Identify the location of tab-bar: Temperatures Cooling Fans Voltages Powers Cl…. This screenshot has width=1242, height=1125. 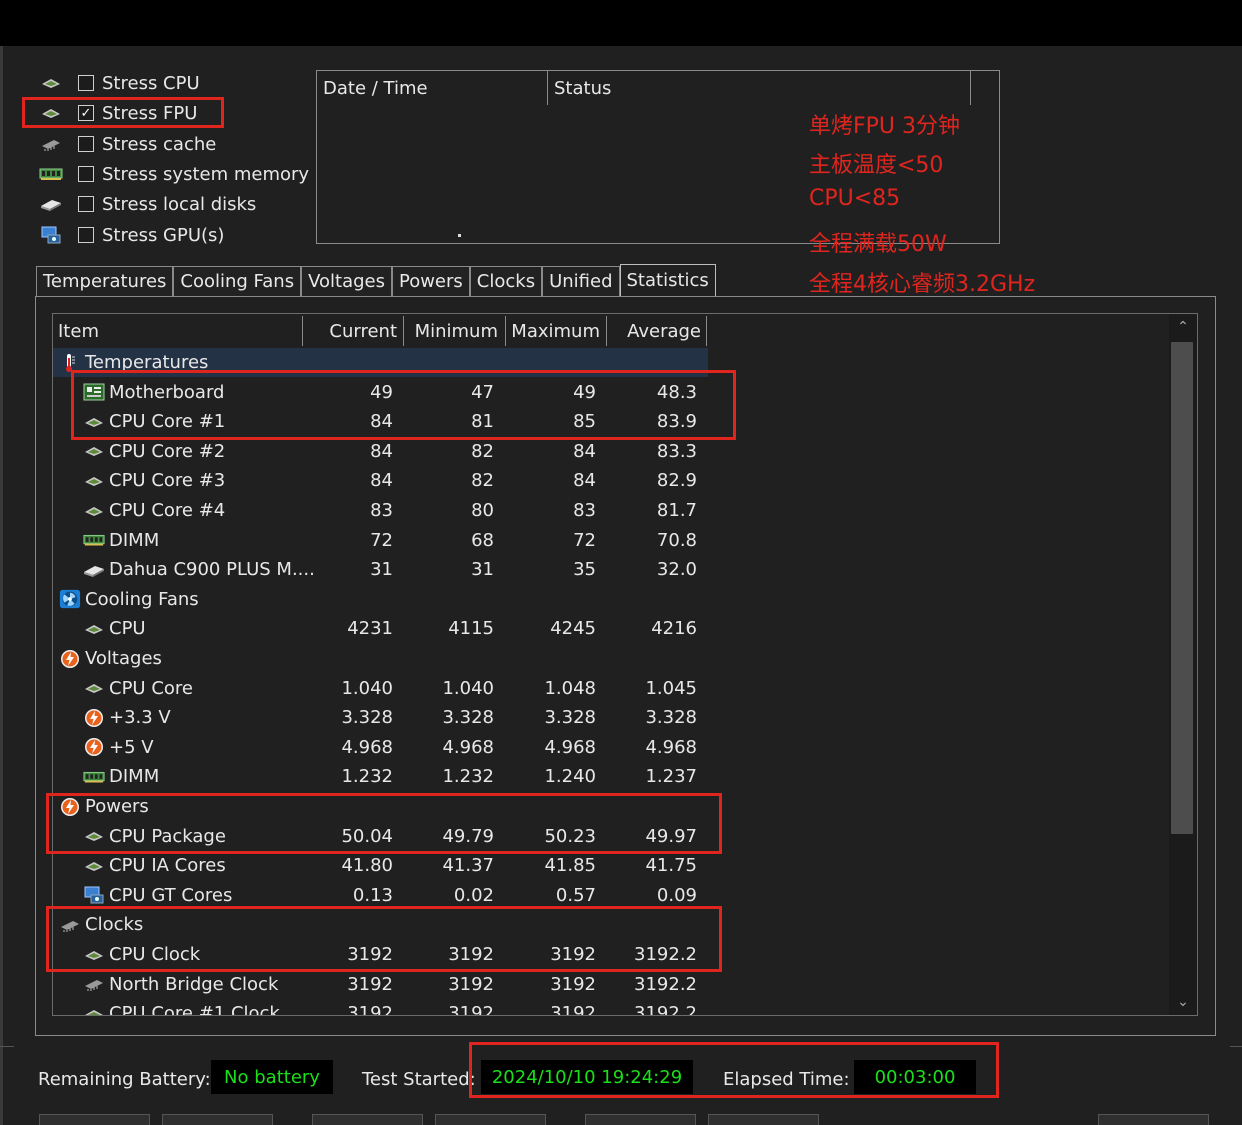
(376, 280).